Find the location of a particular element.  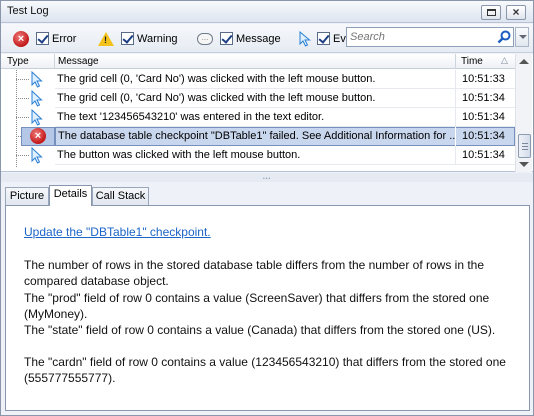

search-box is located at coordinates (430, 37).